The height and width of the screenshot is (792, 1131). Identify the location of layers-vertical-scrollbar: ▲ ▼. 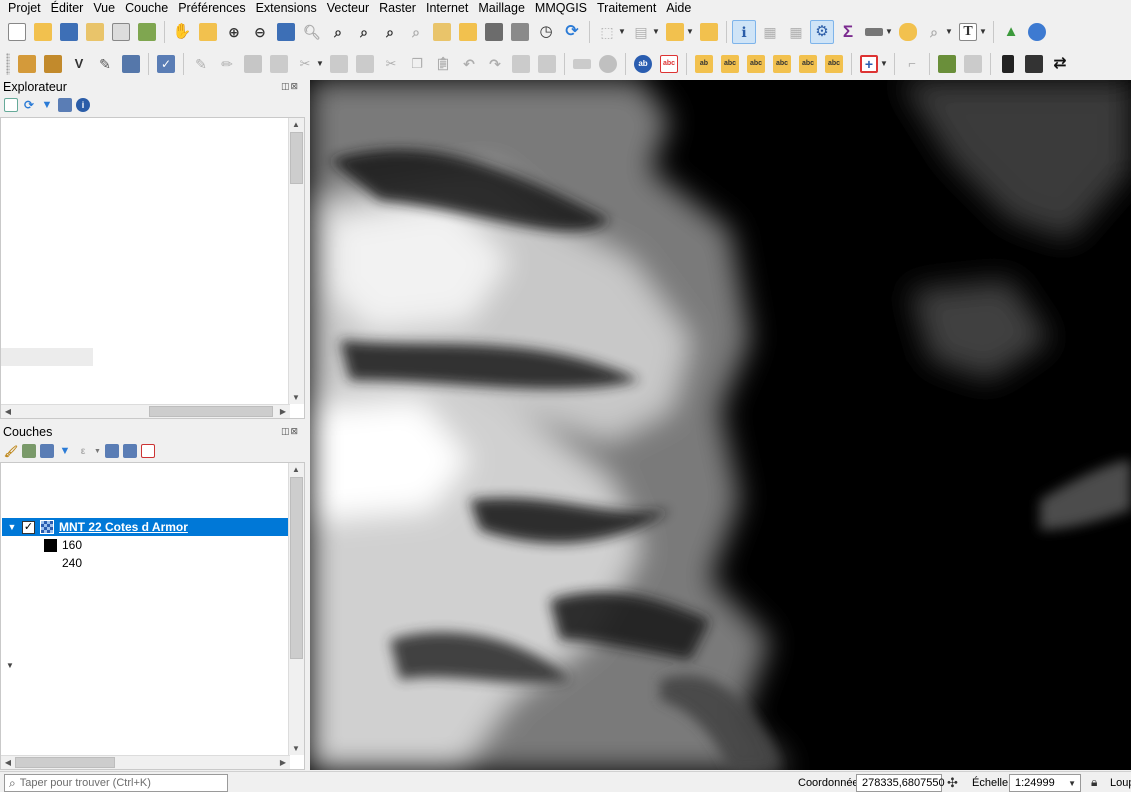
(296, 609).